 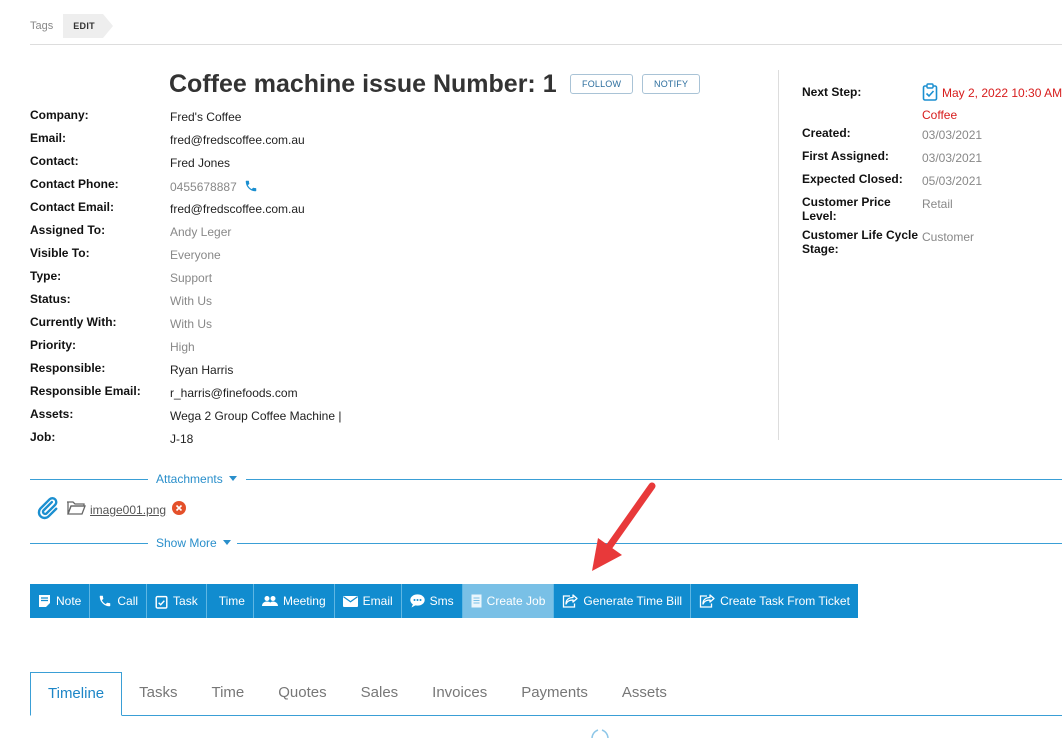 What do you see at coordinates (69, 601) in the screenshot?
I see `note-label: Note` at bounding box center [69, 601].